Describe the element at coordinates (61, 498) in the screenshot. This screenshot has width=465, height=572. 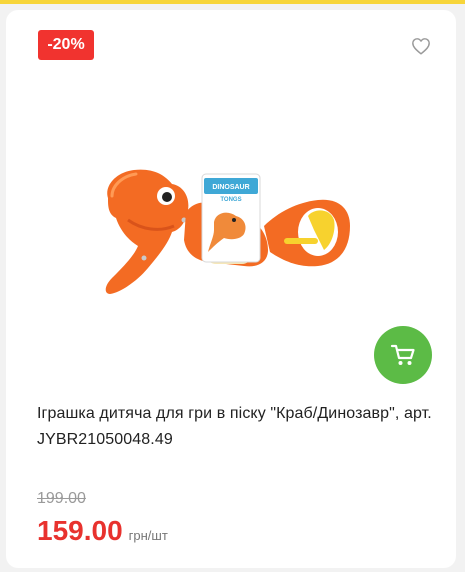
I see `old-price: 199.00` at that location.